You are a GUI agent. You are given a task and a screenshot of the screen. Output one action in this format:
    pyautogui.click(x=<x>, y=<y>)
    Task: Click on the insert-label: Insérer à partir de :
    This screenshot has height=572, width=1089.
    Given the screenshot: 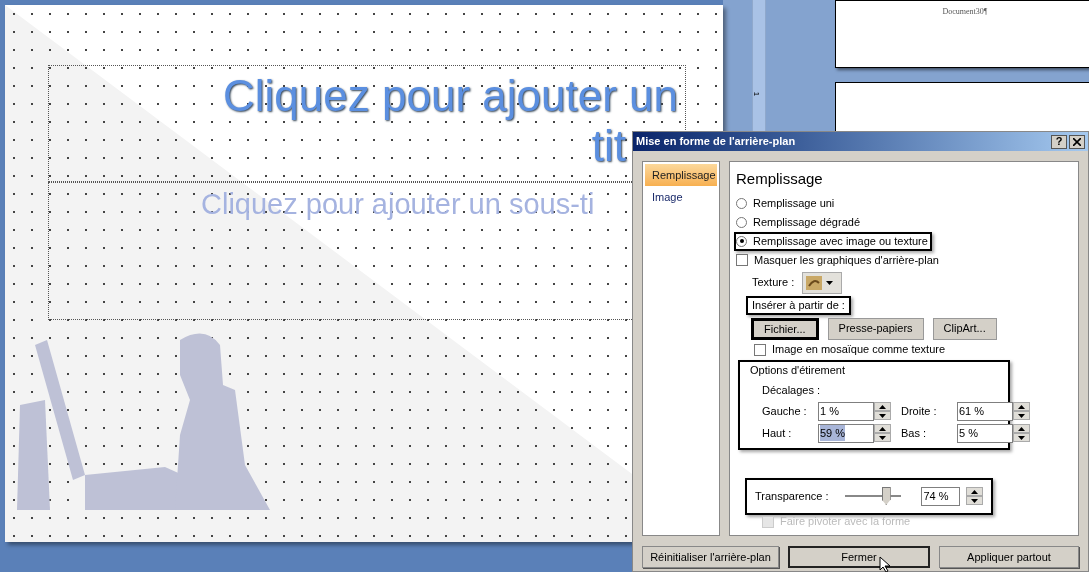 What is the action you would take?
    pyautogui.click(x=798, y=305)
    